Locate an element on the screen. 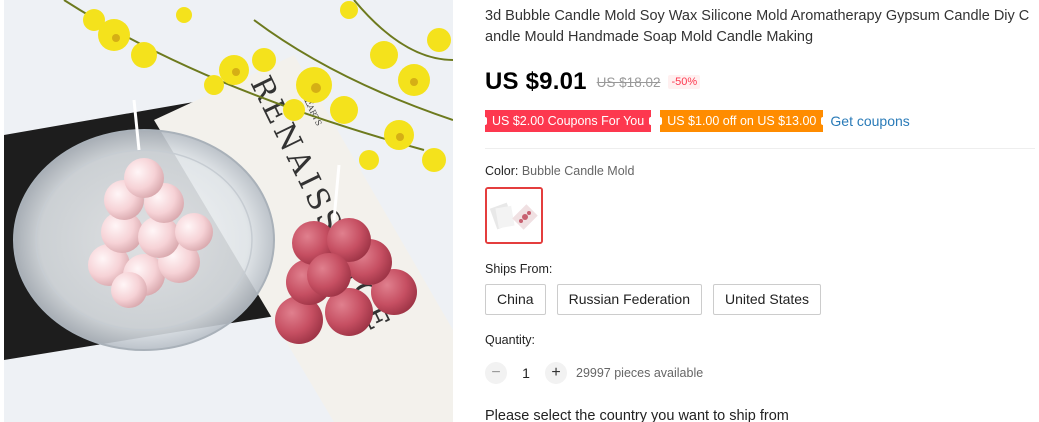  coupon-select: US $1.00 off on US $13.00 is located at coordinates (742, 121).